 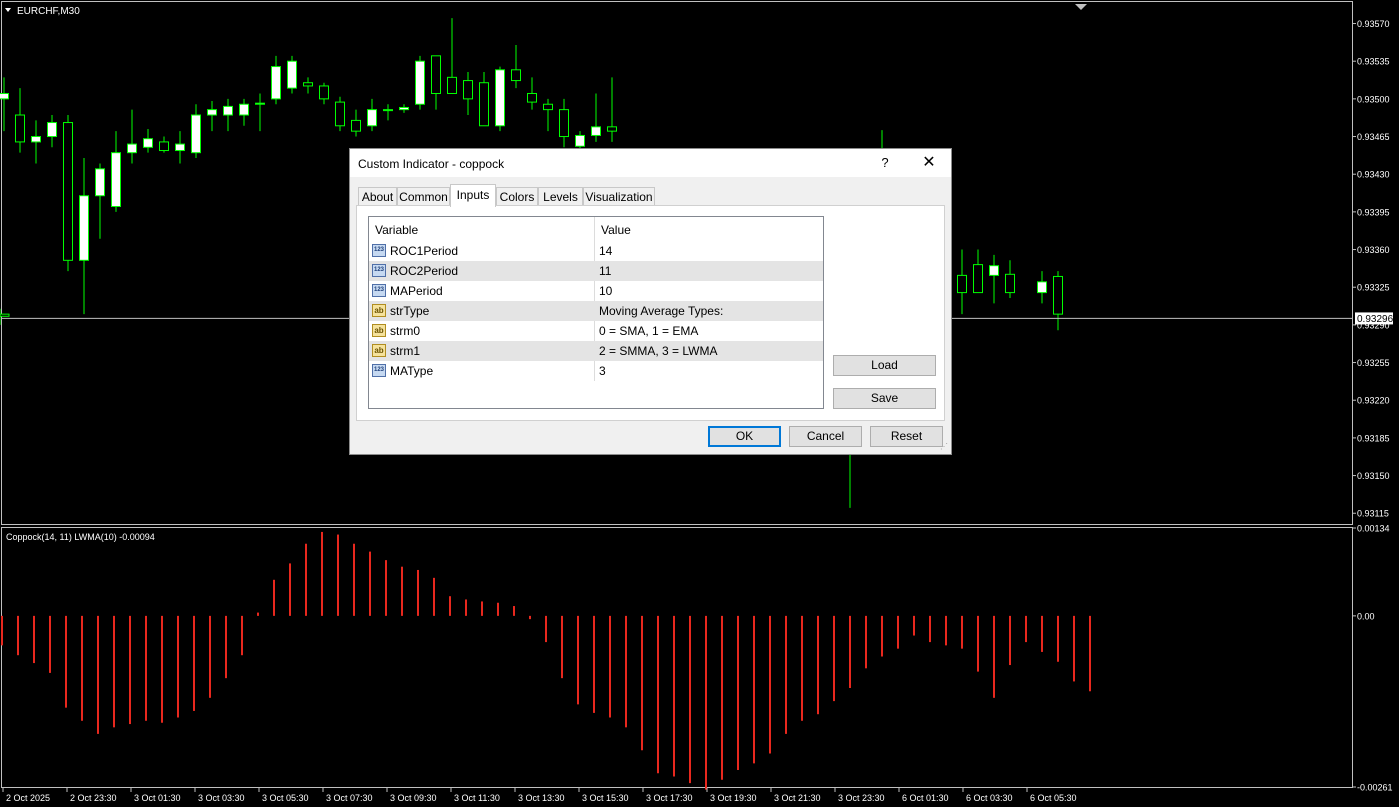 What do you see at coordinates (1081, 7) in the screenshot?
I see `chart-shift-marker-icon` at bounding box center [1081, 7].